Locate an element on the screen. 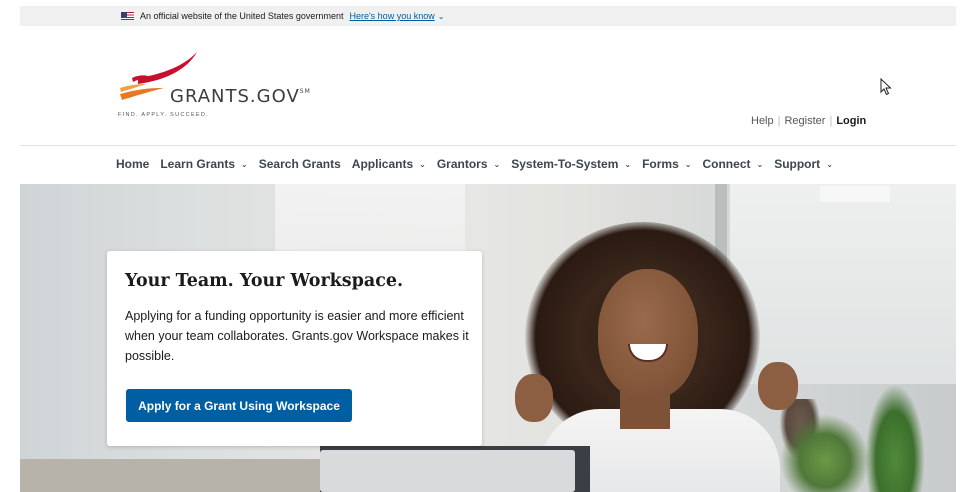 The width and height of the screenshot is (961, 492). nav-item-label: Home is located at coordinates (133, 164).